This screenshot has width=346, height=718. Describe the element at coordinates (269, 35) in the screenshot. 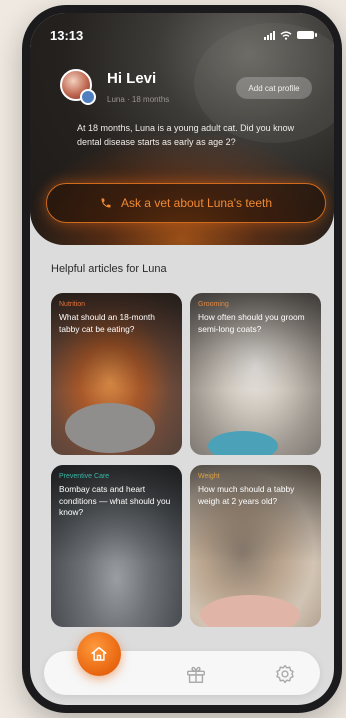

I see `signal-icon` at that location.